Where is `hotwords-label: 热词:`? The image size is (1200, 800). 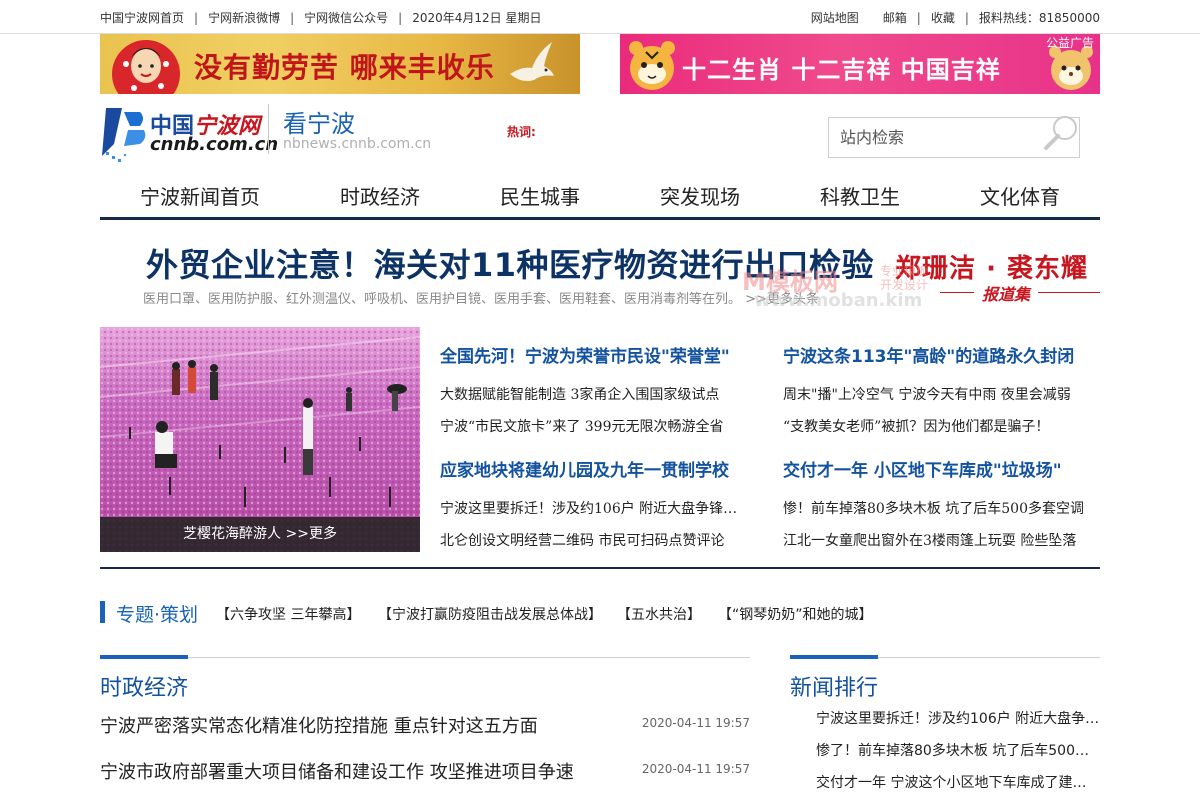 hotwords-label: 热词: is located at coordinates (521, 132).